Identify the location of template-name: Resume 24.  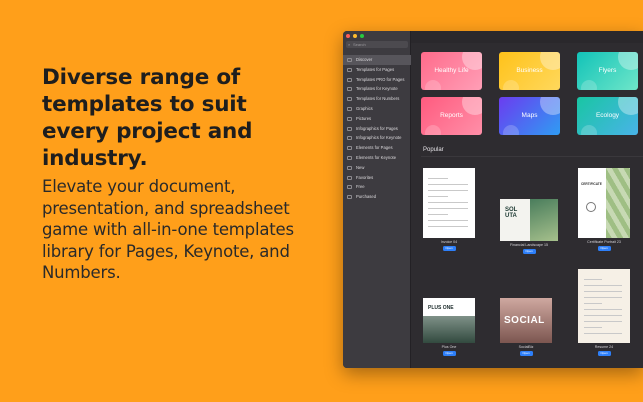
(604, 347).